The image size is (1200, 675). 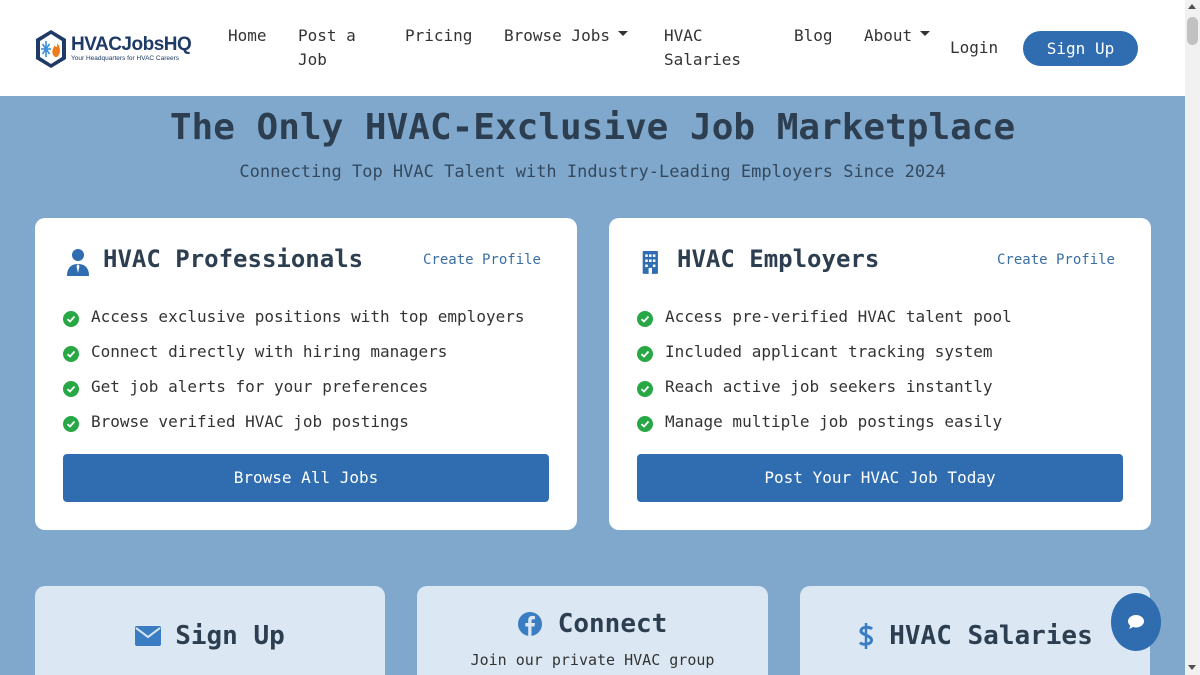 I want to click on list-item: Reach active job seekers instantly, so click(x=824, y=386).